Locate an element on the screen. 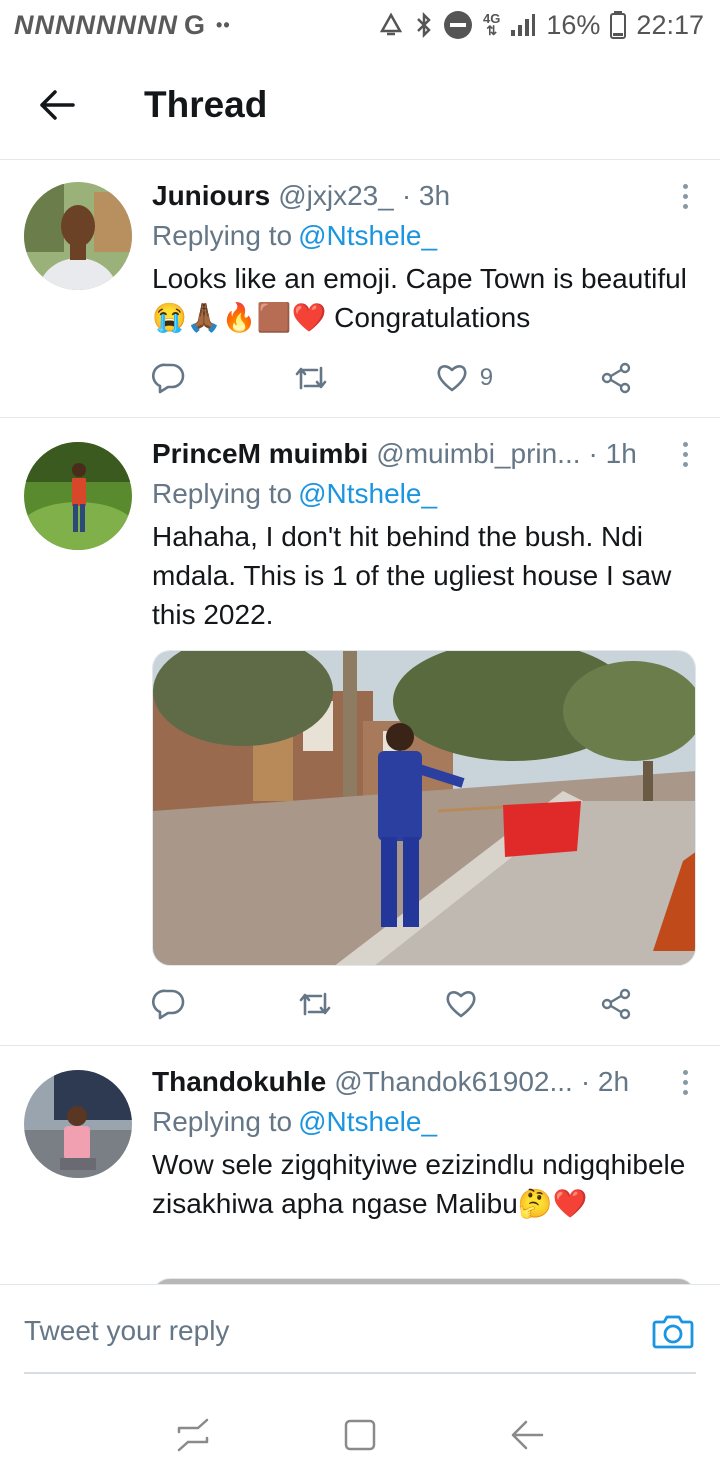  recent-apps-button is located at coordinates (193, 1435).